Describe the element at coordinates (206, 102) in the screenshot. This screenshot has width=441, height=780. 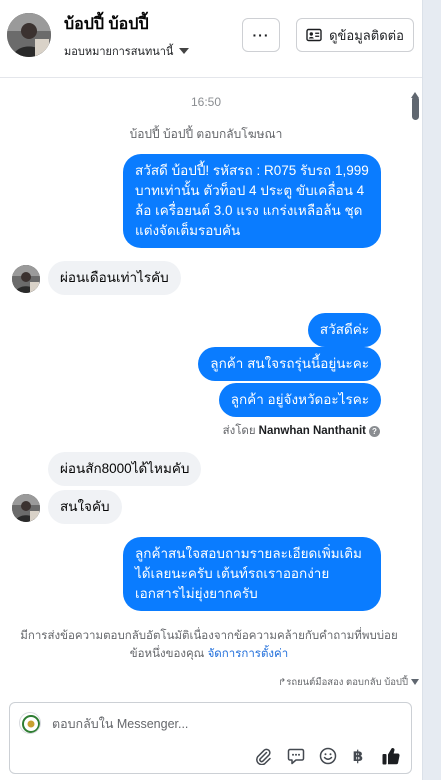
I see `timestamp: 16:50` at that location.